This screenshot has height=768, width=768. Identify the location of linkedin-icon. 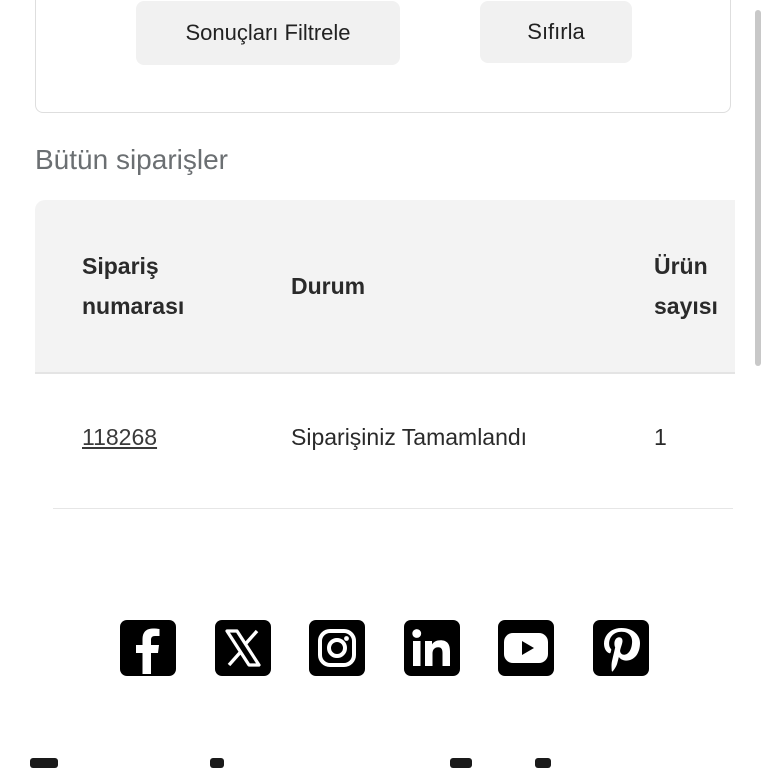
(431, 648).